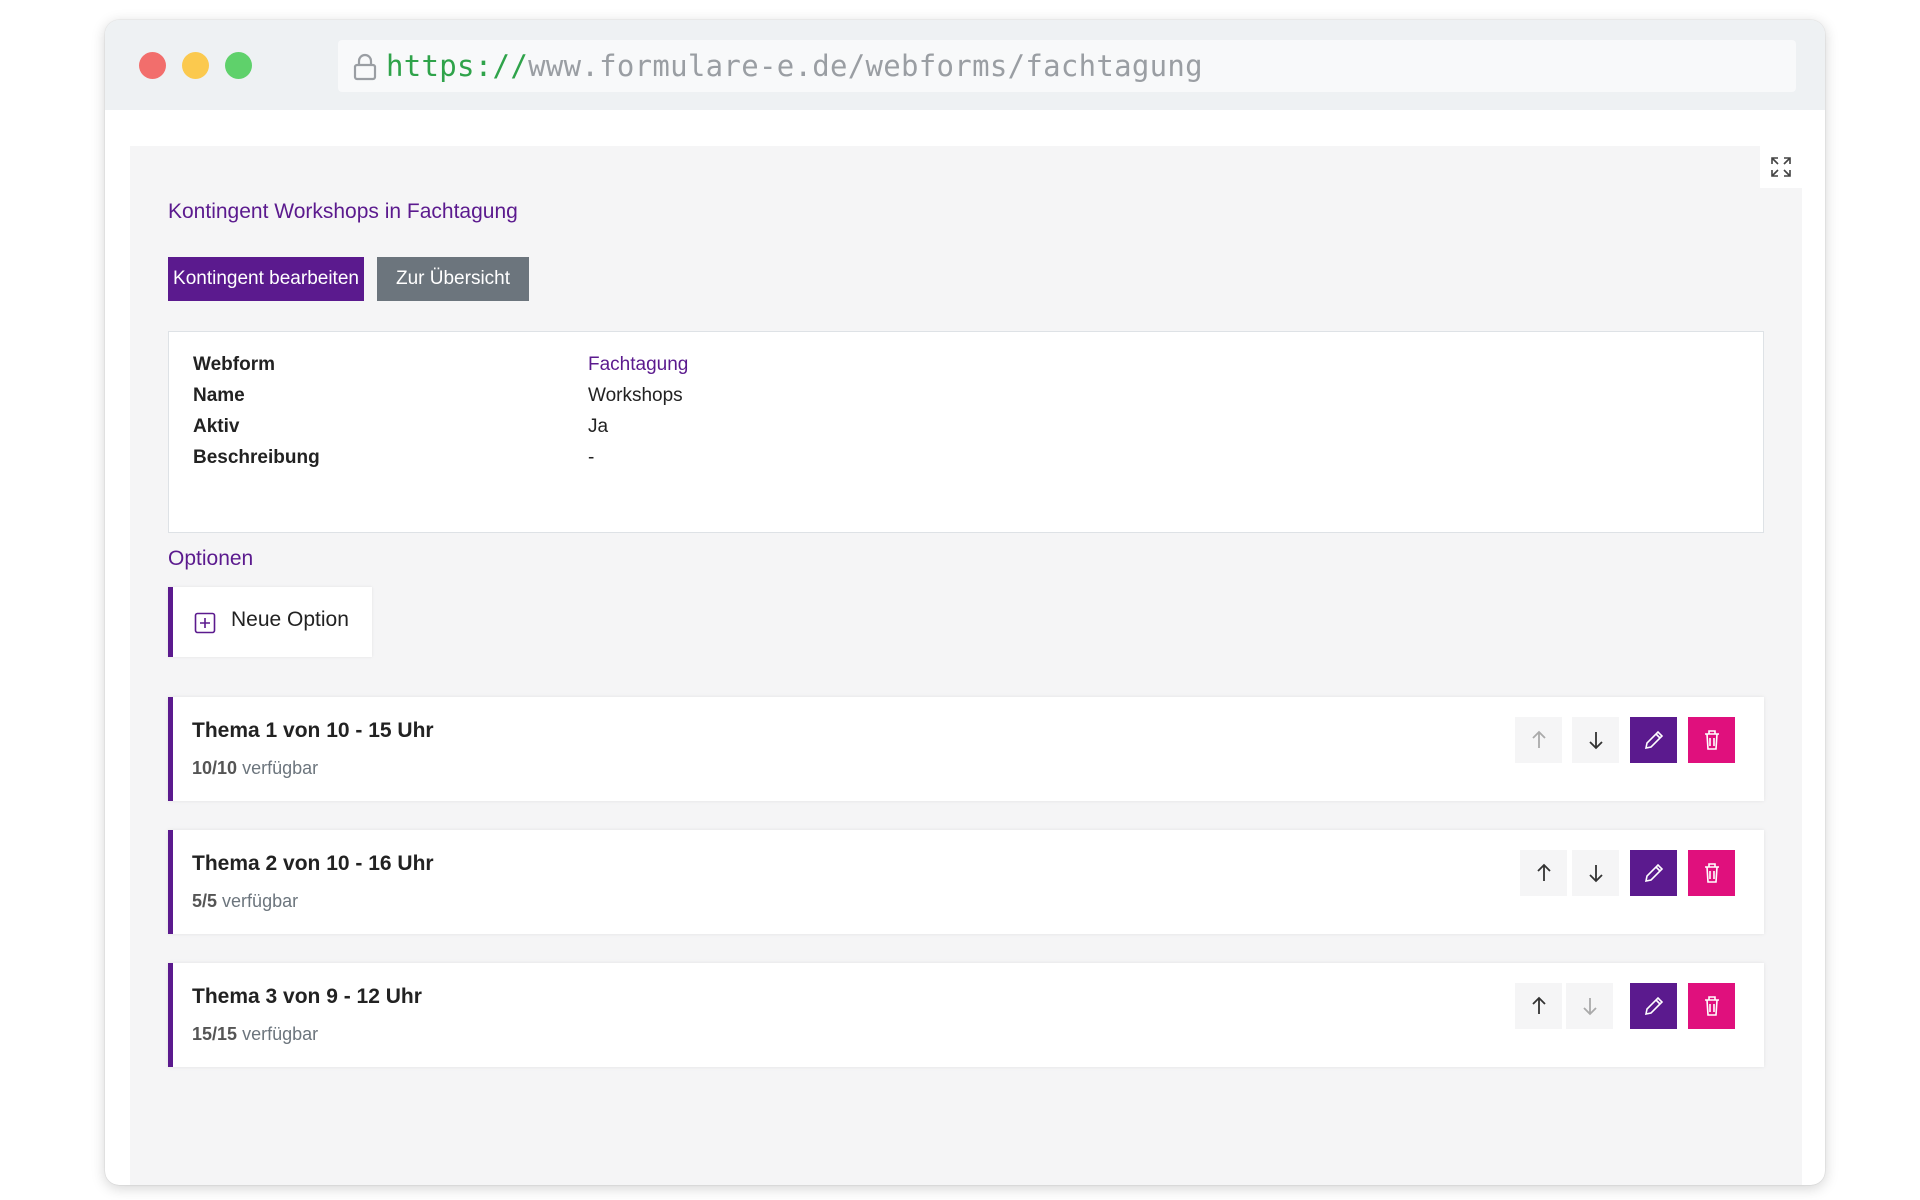  What do you see at coordinates (313, 863) in the screenshot?
I see `option-title: Thema 2 von 10 - 16 Uhr` at bounding box center [313, 863].